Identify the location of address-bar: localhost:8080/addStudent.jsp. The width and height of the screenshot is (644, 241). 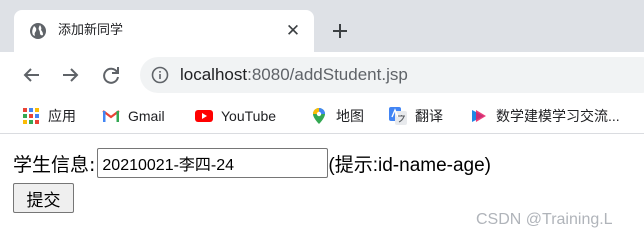
(392, 75).